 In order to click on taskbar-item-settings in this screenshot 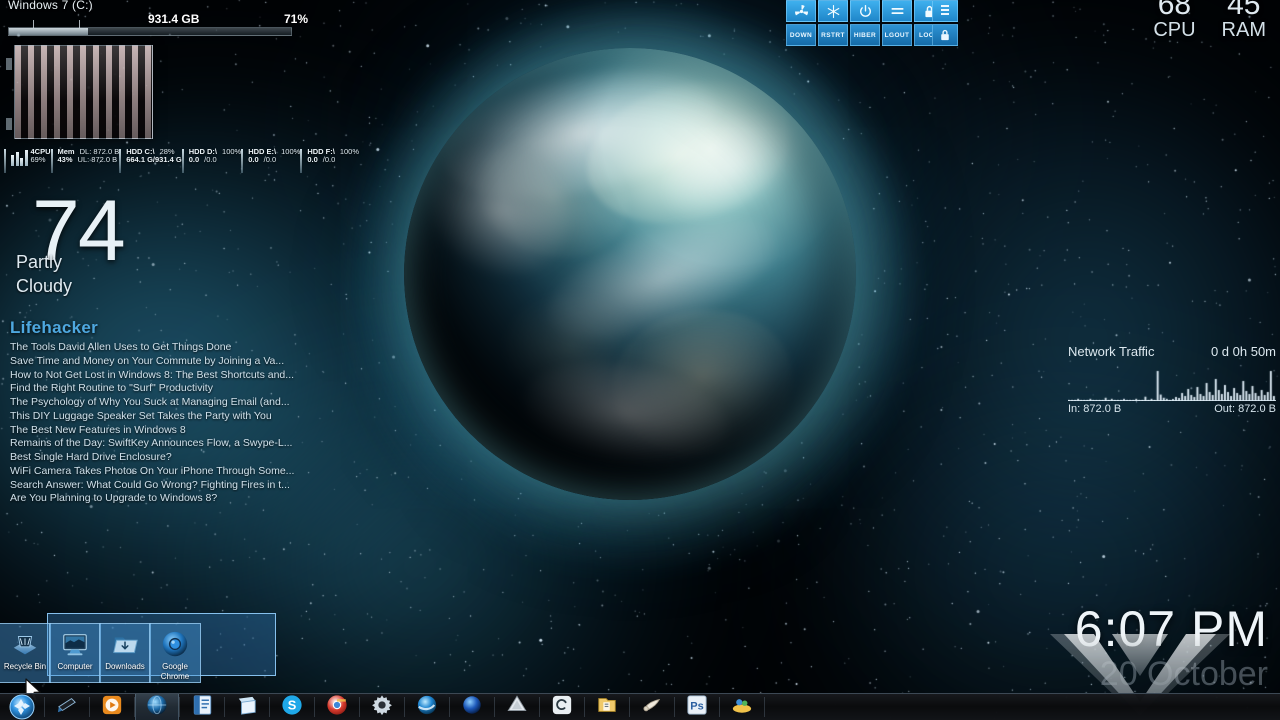, I will do `click(382, 707)`.